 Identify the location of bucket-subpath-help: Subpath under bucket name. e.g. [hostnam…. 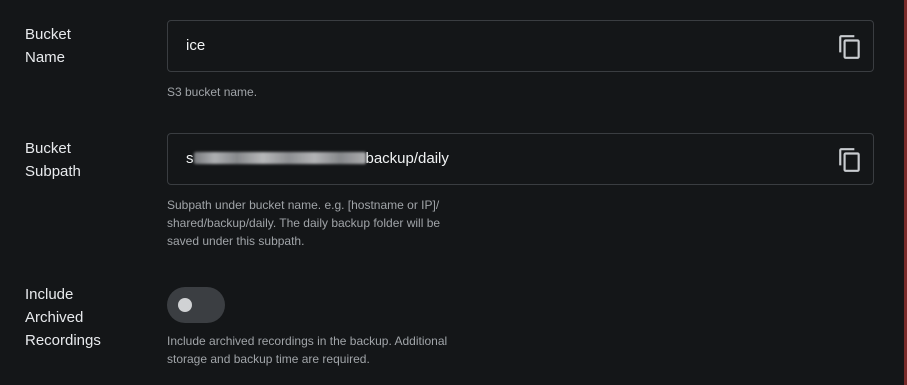
(304, 223).